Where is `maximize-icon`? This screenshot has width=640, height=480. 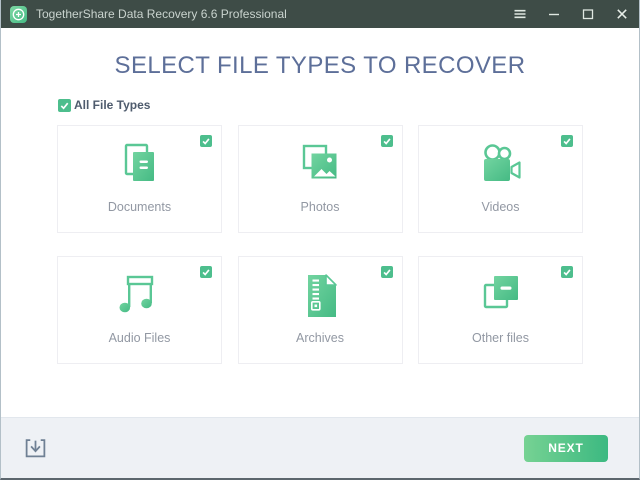 maximize-icon is located at coordinates (588, 14).